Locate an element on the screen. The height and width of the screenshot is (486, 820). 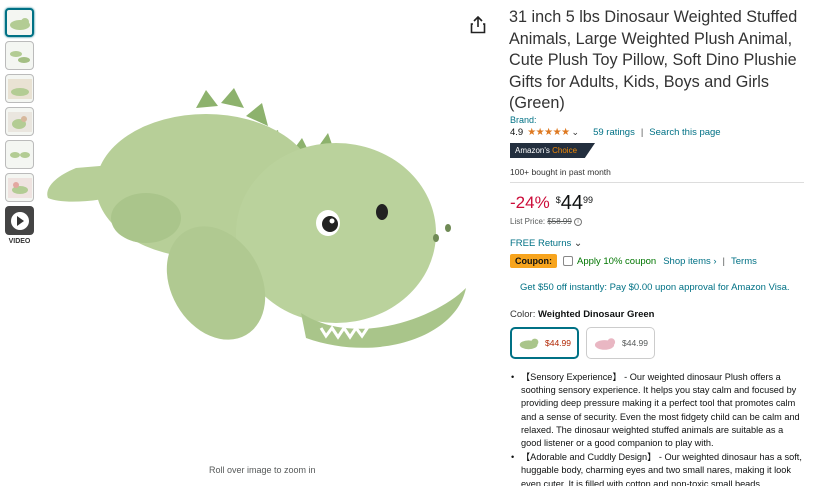
info-icon: i is located at coordinates (578, 221).